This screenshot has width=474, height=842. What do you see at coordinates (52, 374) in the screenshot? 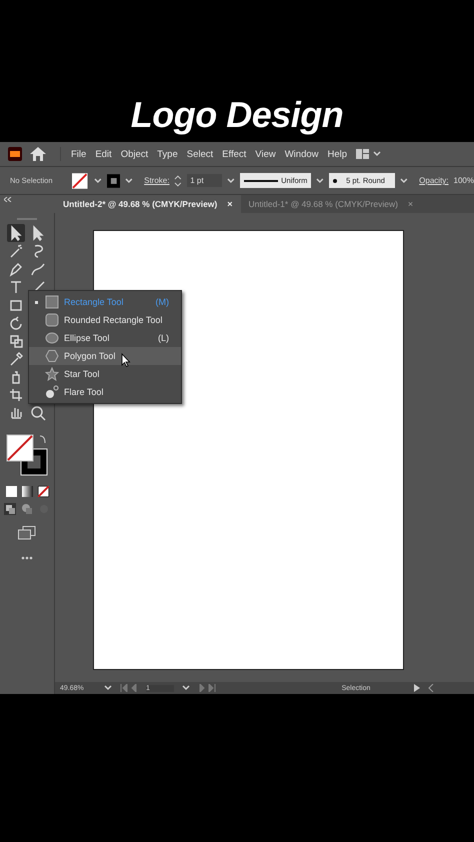
I see `star-icon` at bounding box center [52, 374].